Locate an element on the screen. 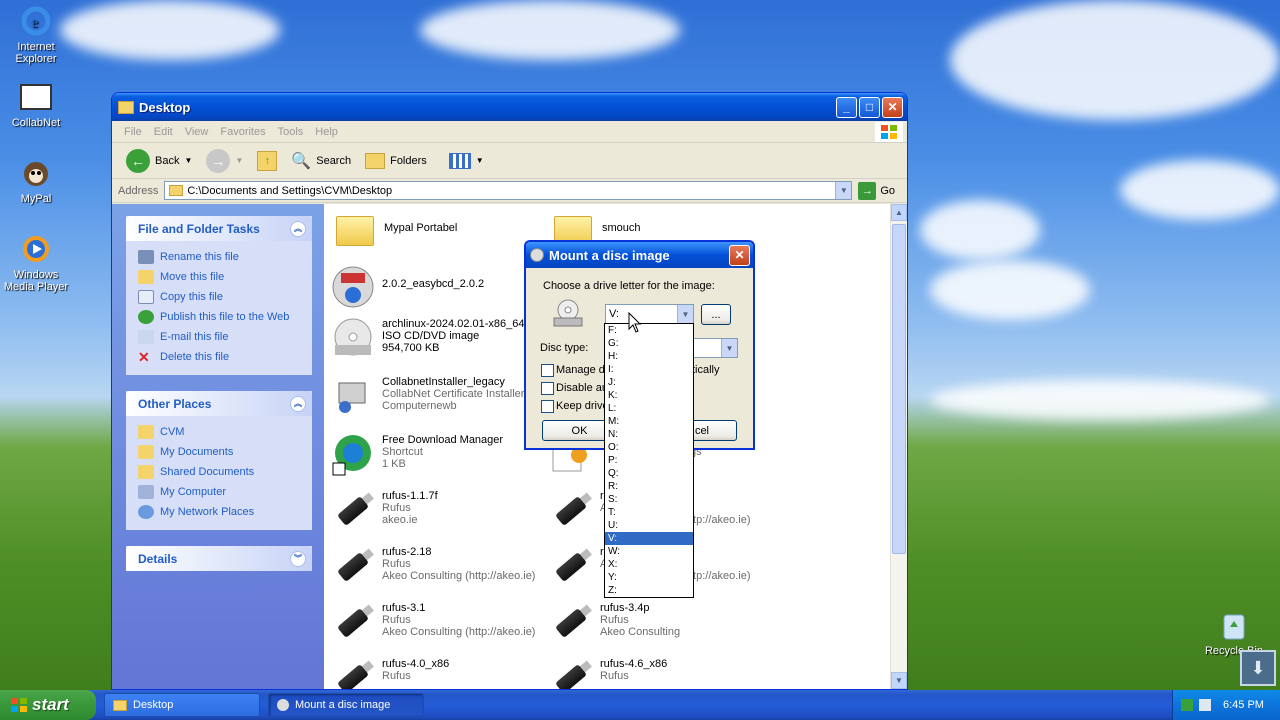 The height and width of the screenshot is (720, 1280). folders-button: Folders is located at coordinates (396, 161).